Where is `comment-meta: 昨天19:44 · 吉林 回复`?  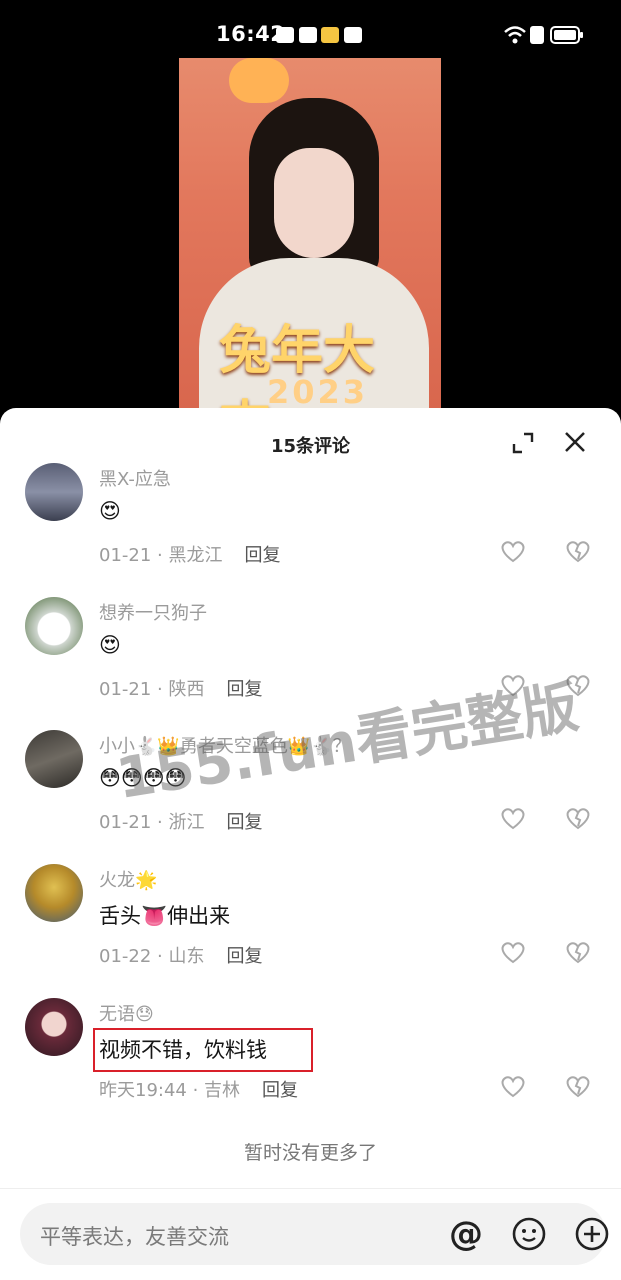
comment-meta: 昨天19:44 · 吉林 回复 is located at coordinates (199, 1090).